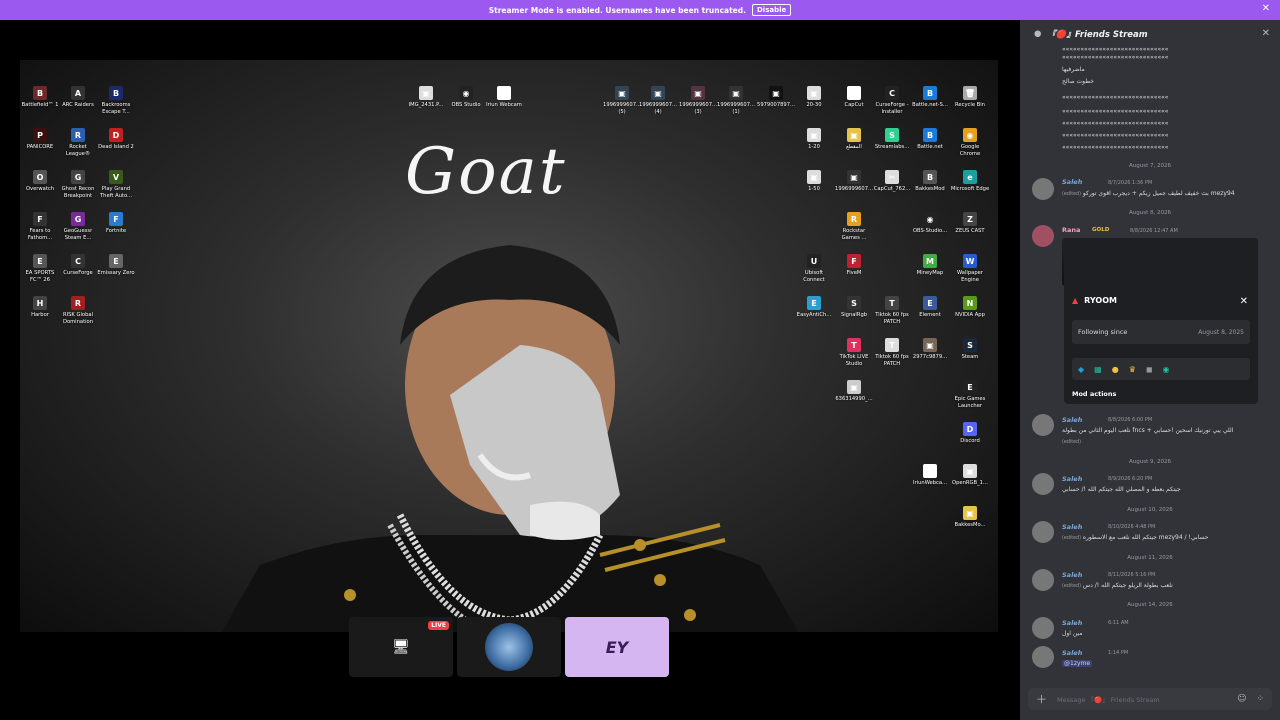 Image resolution: width=1280 pixels, height=720 pixels. Describe the element at coordinates (78, 310) in the screenshot. I see `desktop-icon: R RISK Global Domination` at that location.